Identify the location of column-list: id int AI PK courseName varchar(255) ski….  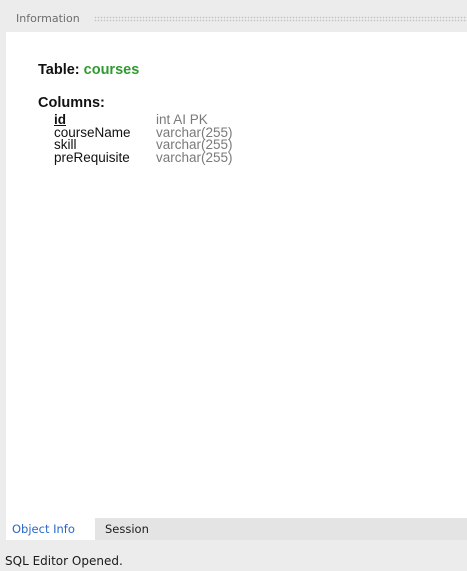
(143, 139).